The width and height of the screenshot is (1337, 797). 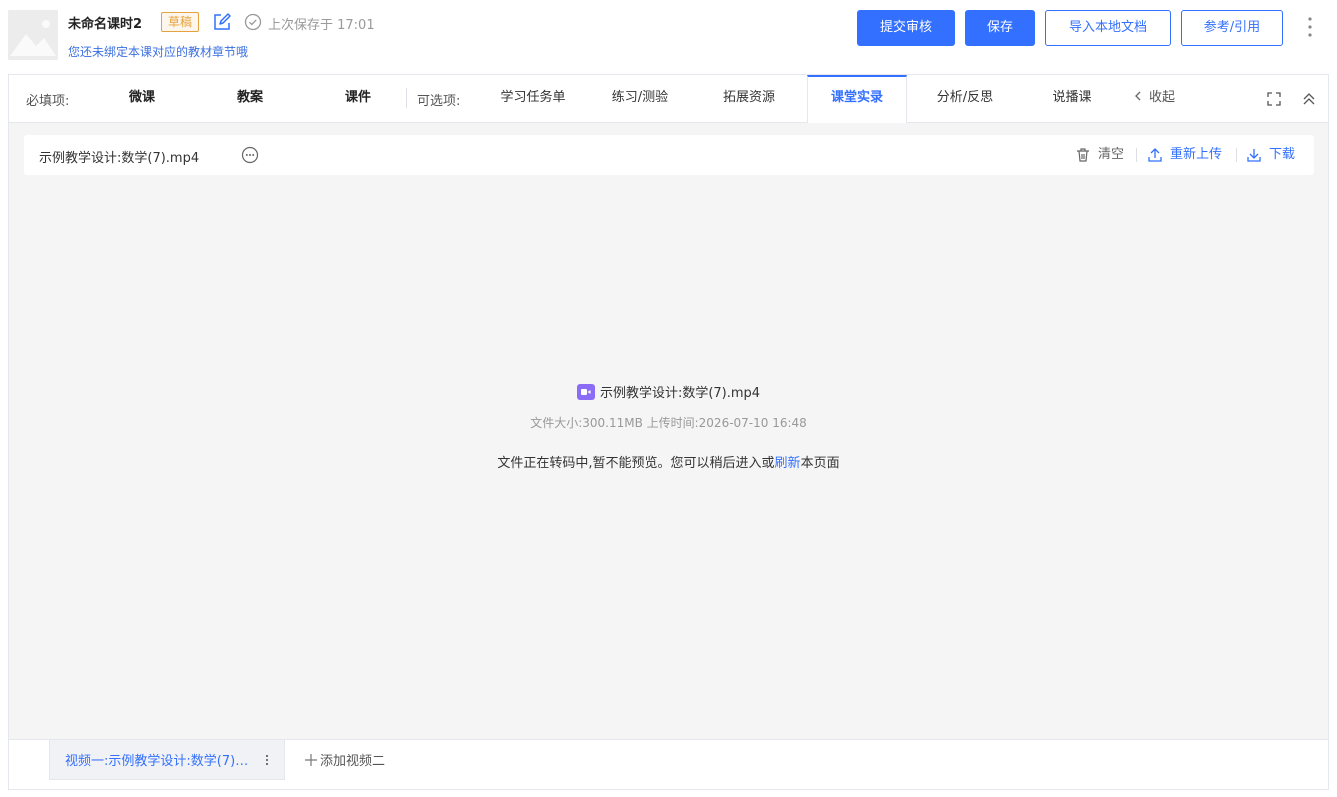 I want to click on reference-button: 参考/引用, so click(x=1232, y=28).